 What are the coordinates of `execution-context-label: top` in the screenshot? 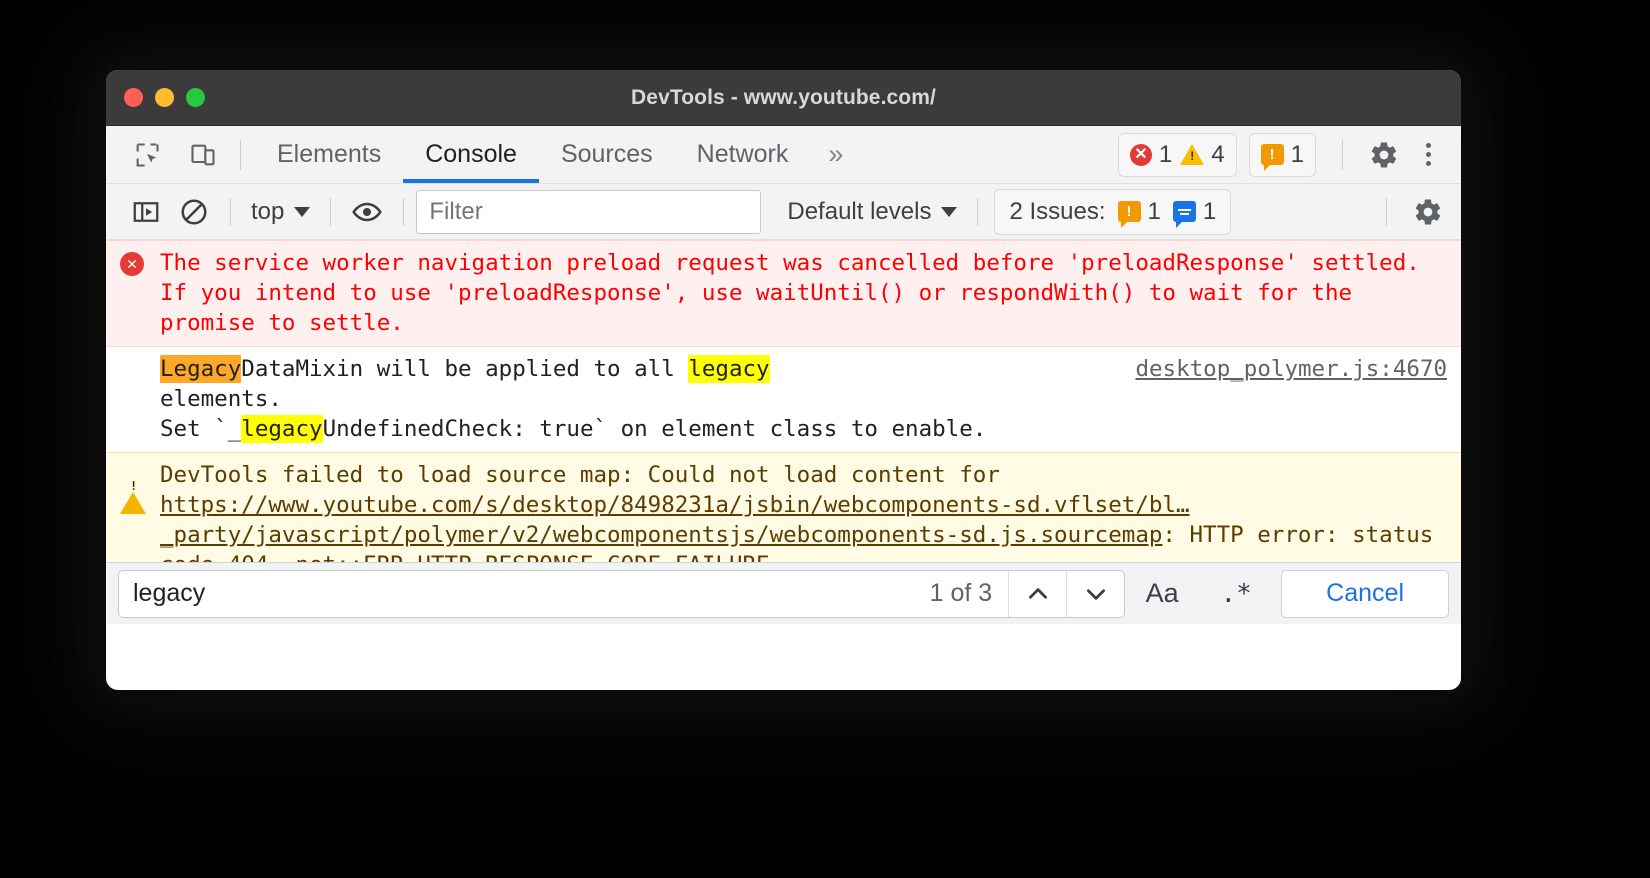 It's located at (268, 211).